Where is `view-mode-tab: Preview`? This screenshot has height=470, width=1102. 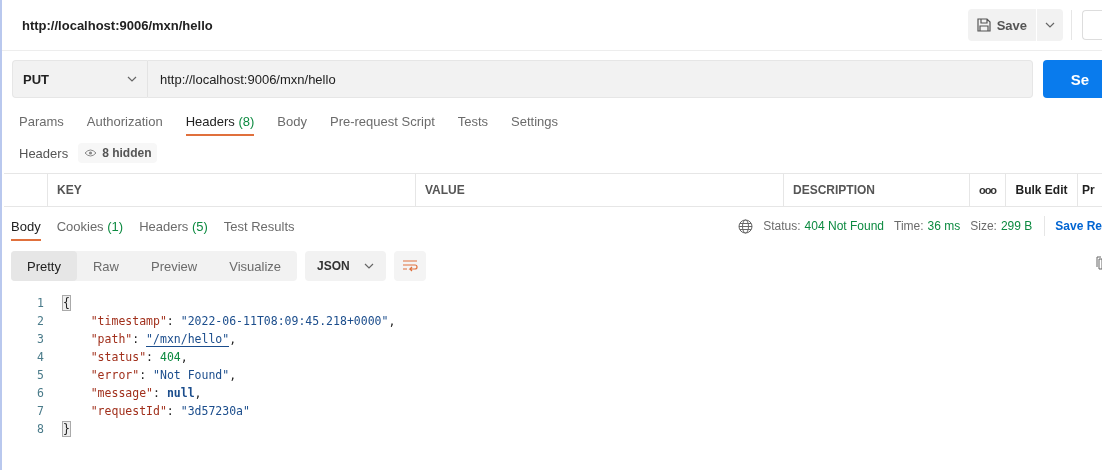 view-mode-tab: Preview is located at coordinates (174, 266).